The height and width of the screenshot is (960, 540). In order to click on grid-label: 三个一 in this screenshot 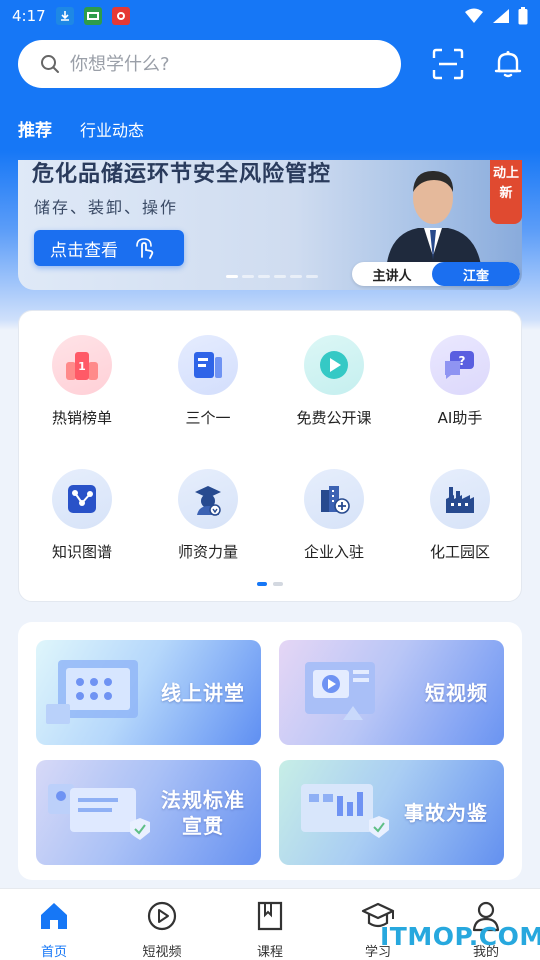, I will do `click(208, 418)`.